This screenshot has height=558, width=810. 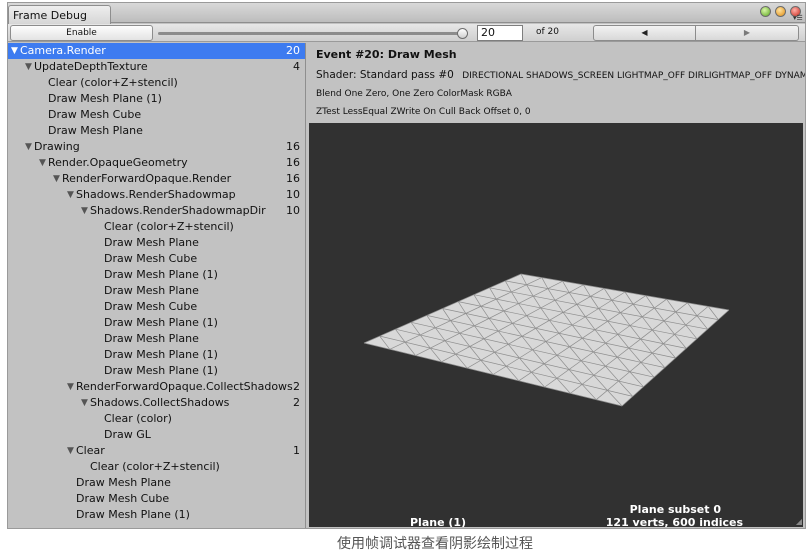 What do you see at coordinates (178, 210) in the screenshot?
I see `tree-row-label: Shadows.RenderShadowmapDir` at bounding box center [178, 210].